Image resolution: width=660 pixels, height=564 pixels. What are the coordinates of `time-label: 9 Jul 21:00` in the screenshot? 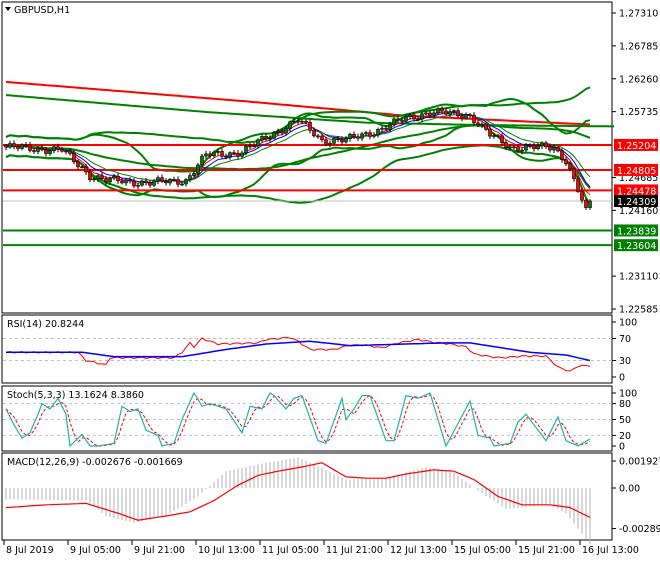 It's located at (159, 550).